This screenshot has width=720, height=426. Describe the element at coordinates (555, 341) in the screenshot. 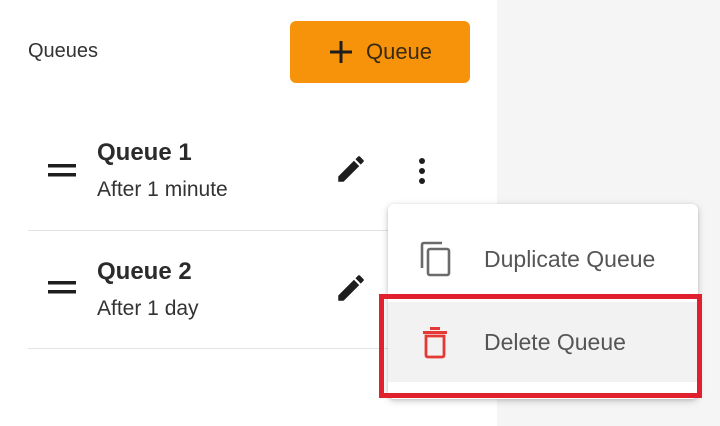

I see `delete-queue-label: Delete Queue` at that location.